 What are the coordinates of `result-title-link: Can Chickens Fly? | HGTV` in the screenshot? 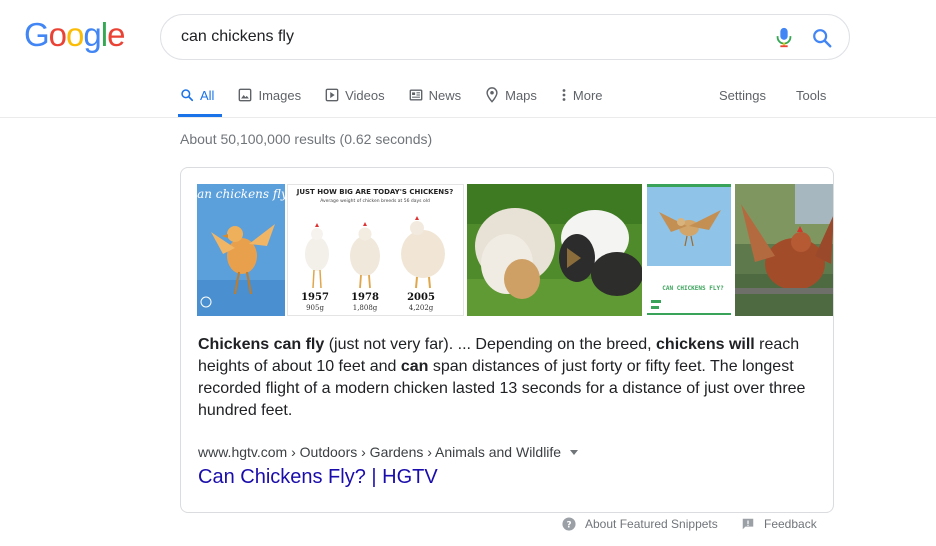 It's located at (318, 477).